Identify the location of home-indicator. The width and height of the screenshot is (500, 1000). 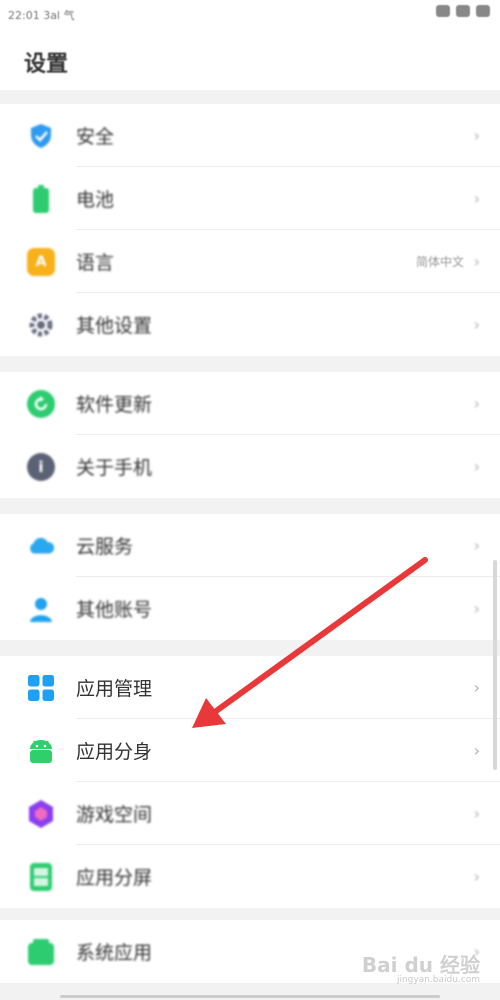
(250, 996).